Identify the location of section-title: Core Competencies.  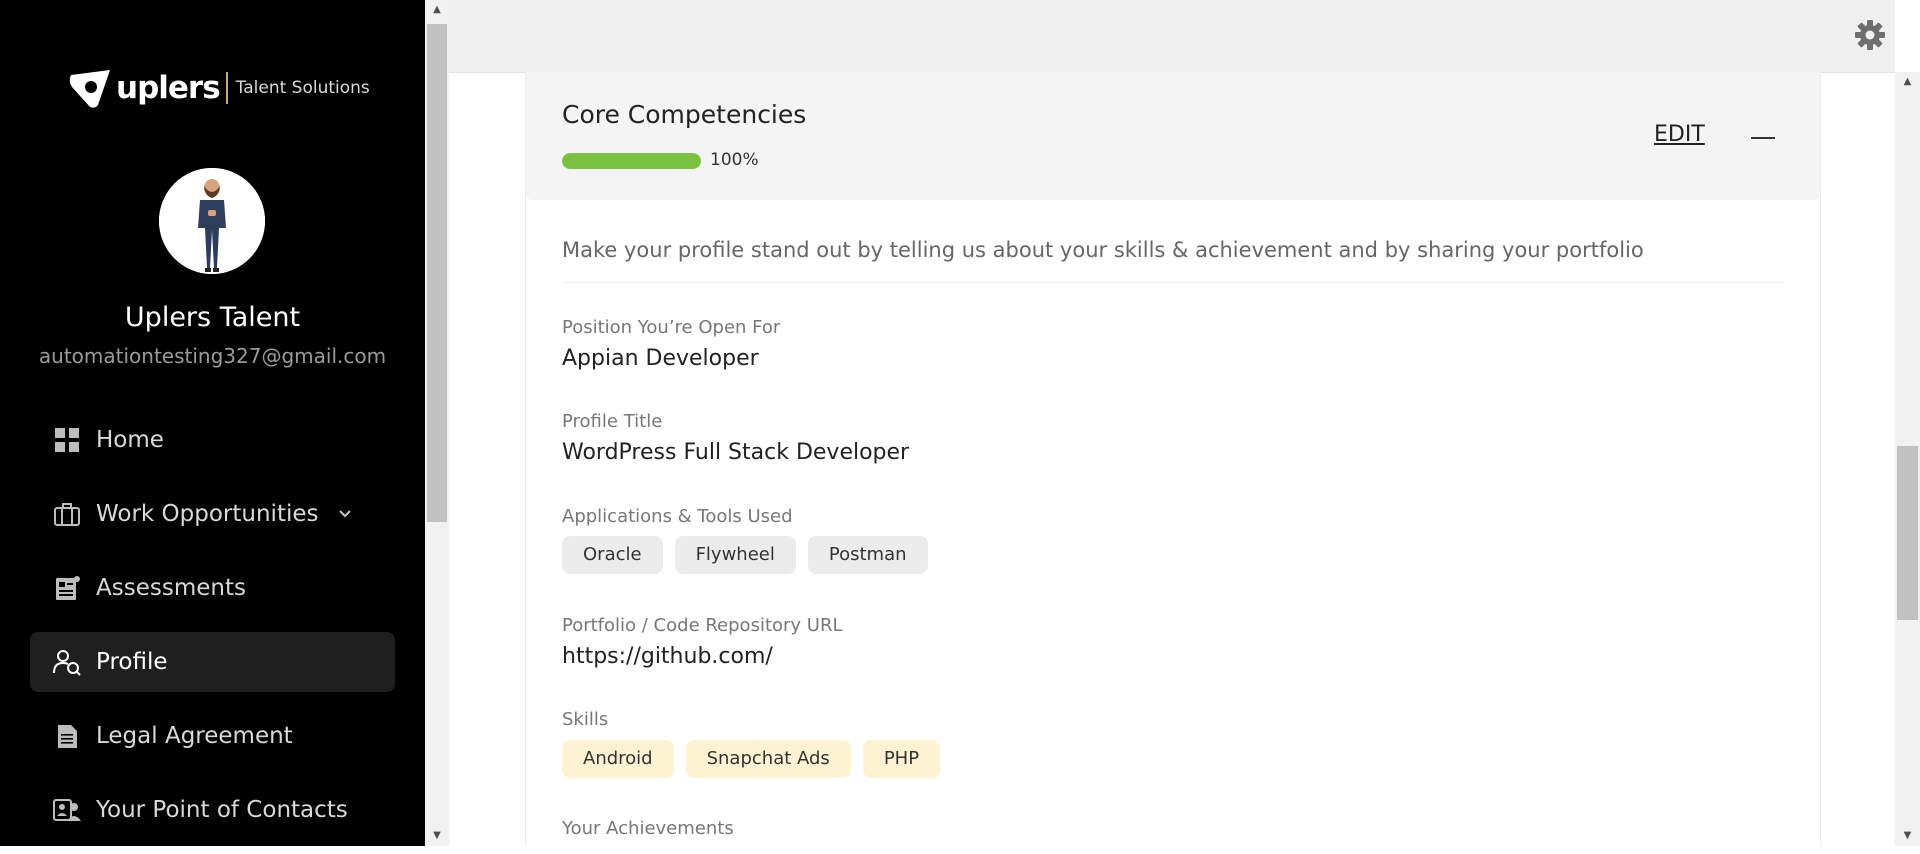
(684, 114).